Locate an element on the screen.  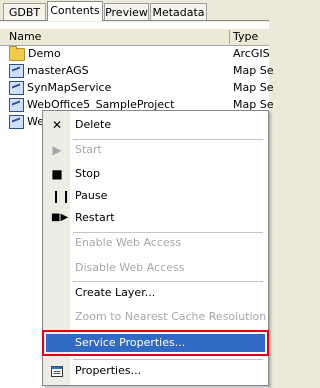
menu-item-pause: ❙❙ Pause is located at coordinates (155, 196).